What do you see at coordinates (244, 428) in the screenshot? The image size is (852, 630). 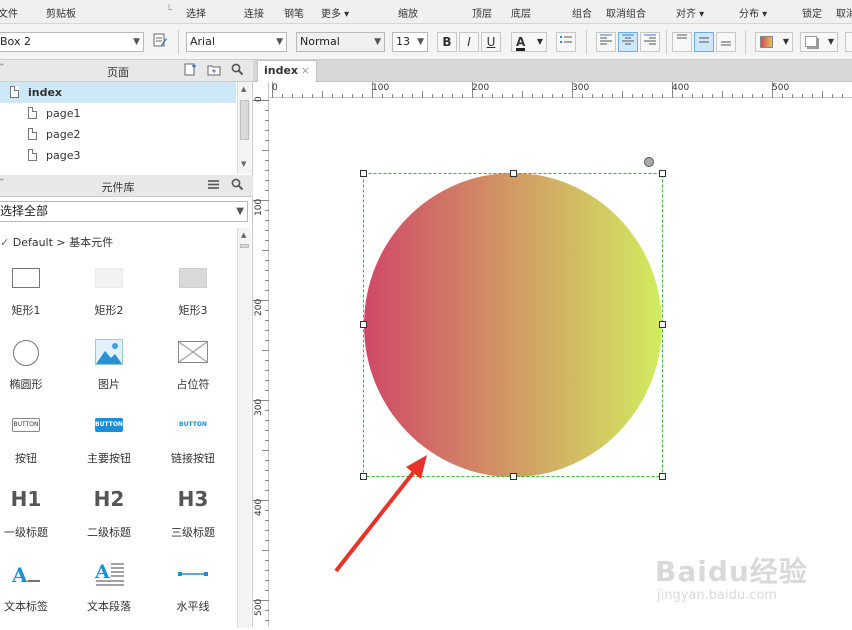 I see `library-scrollbar: ▲` at bounding box center [244, 428].